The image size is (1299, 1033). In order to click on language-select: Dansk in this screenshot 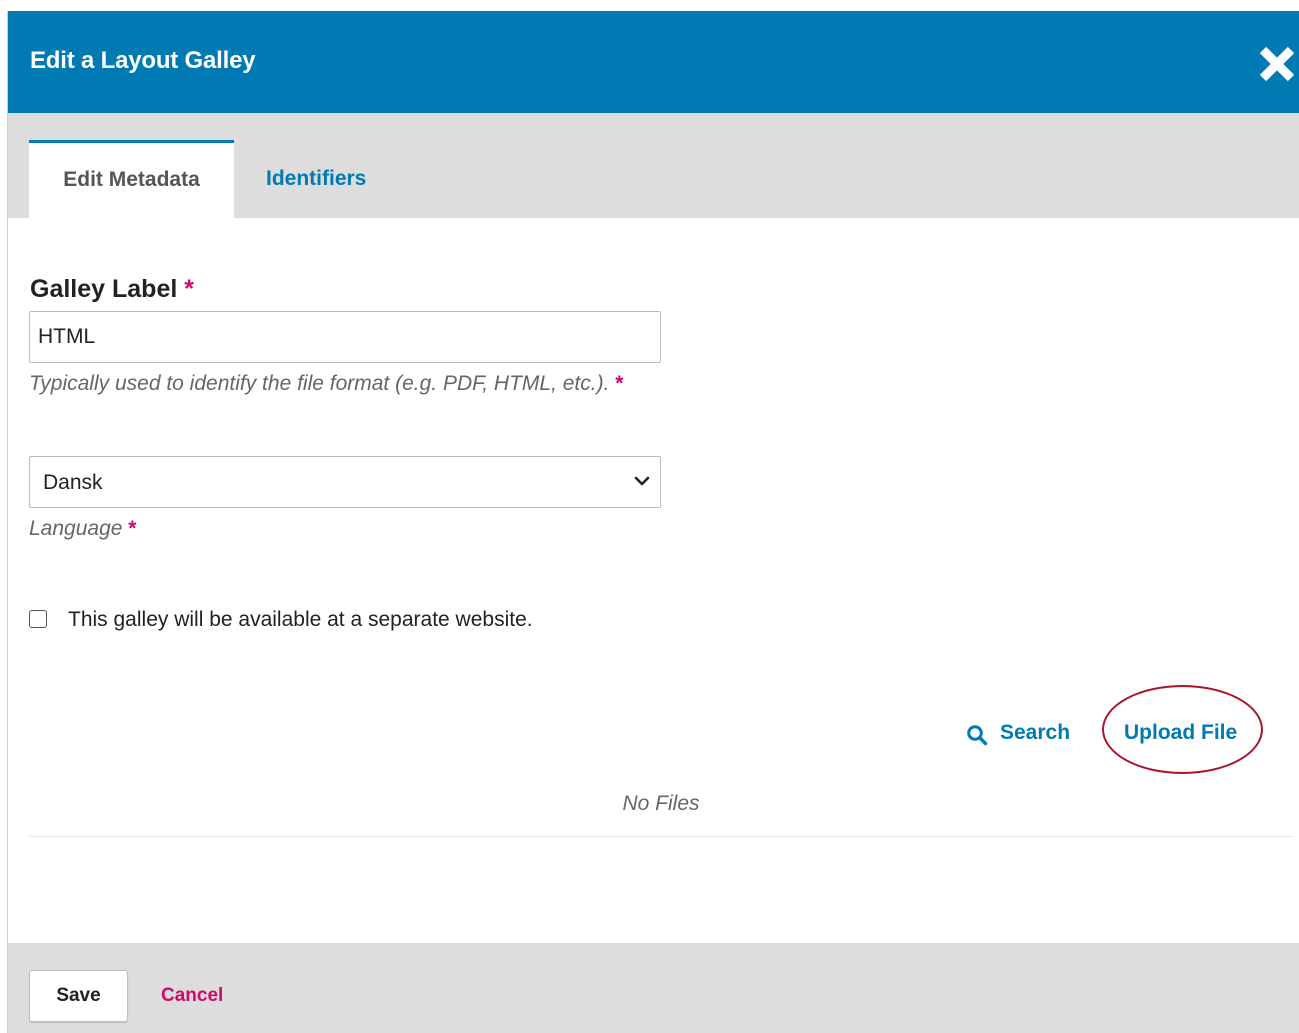, I will do `click(345, 482)`.